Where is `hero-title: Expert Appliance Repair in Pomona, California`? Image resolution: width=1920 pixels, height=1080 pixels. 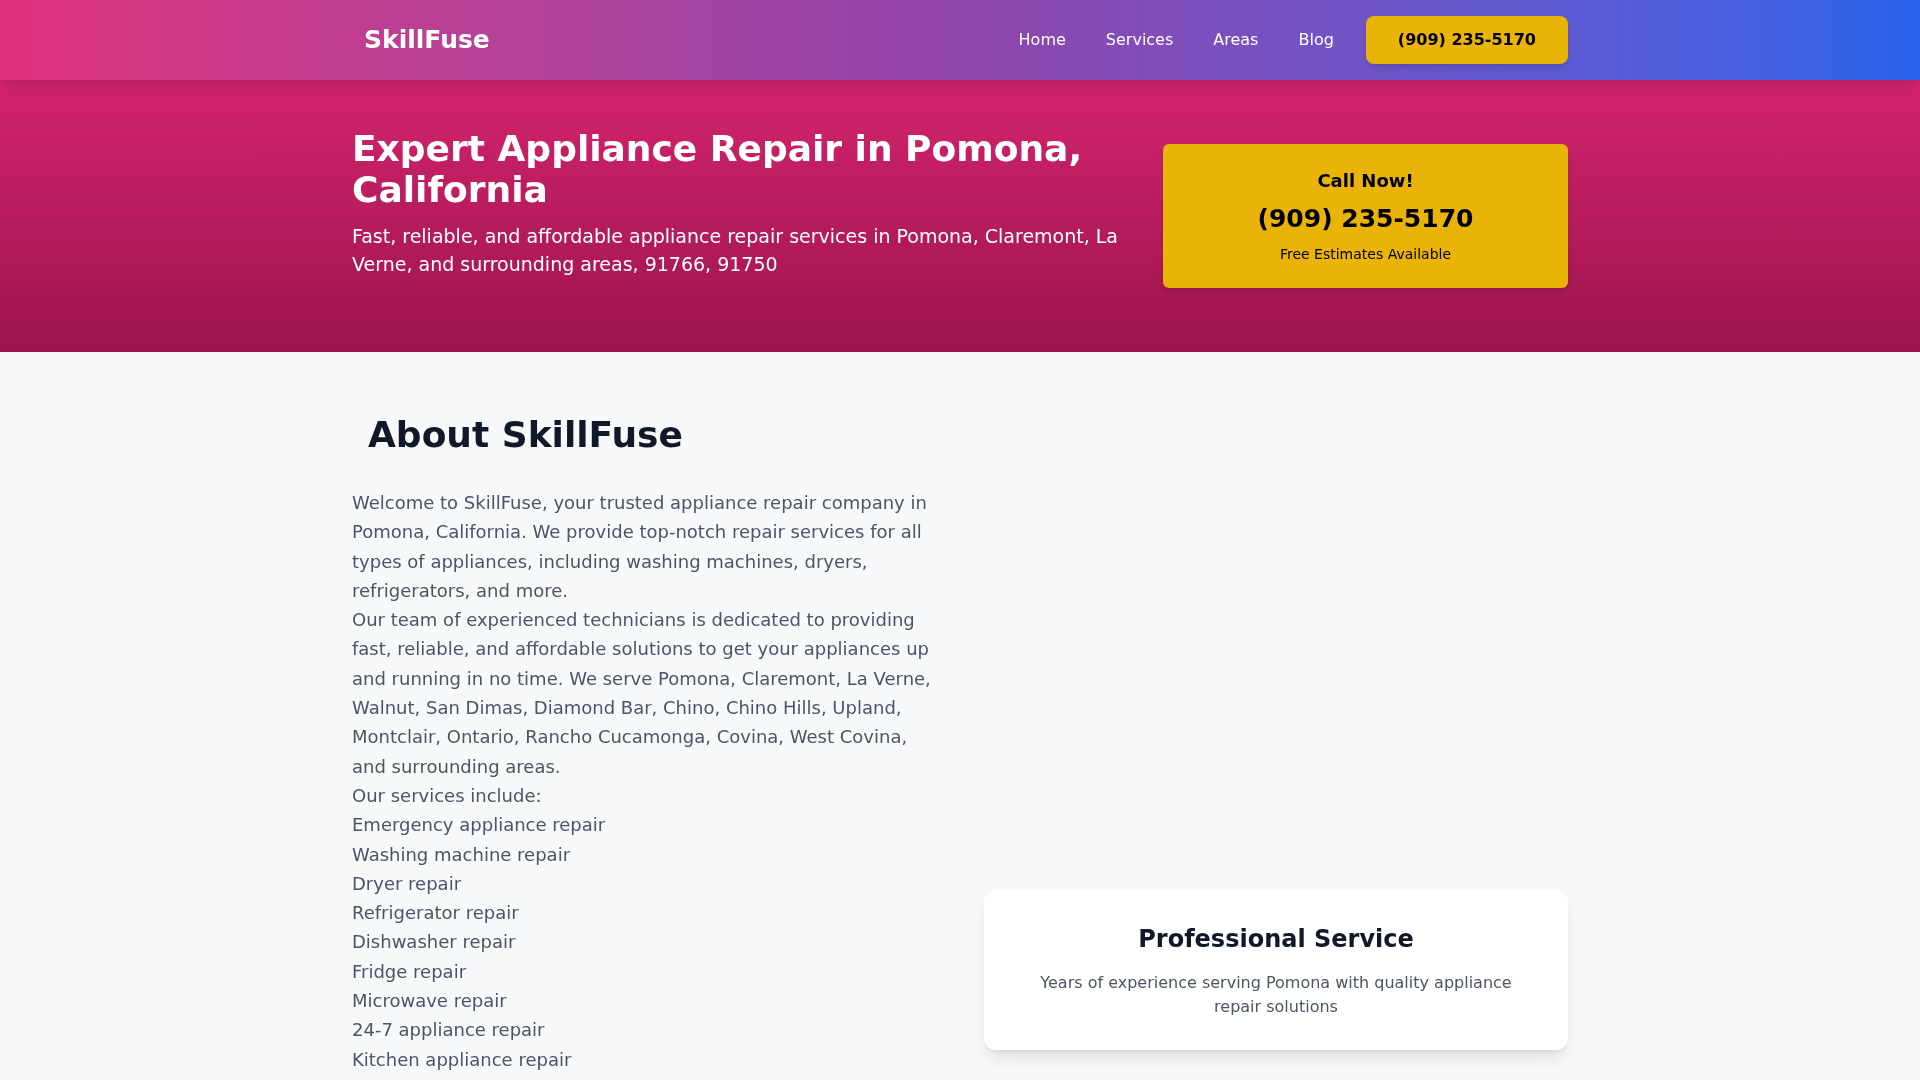 hero-title: Expert Appliance Repair in Pomona, California is located at coordinates (718, 168).